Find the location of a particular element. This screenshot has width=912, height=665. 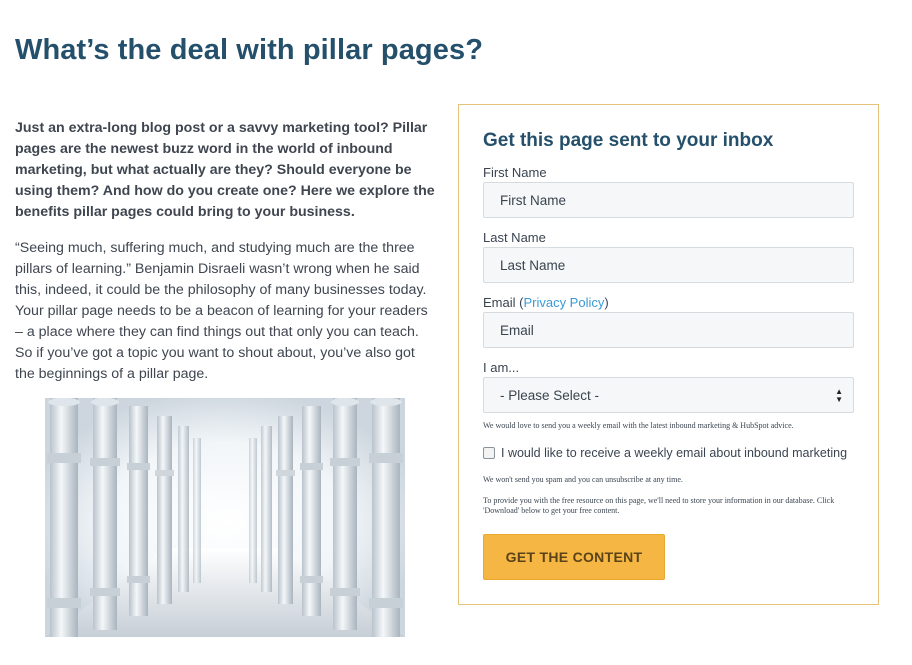

select-arrows-icon: ▲ ▼ is located at coordinates (839, 395).